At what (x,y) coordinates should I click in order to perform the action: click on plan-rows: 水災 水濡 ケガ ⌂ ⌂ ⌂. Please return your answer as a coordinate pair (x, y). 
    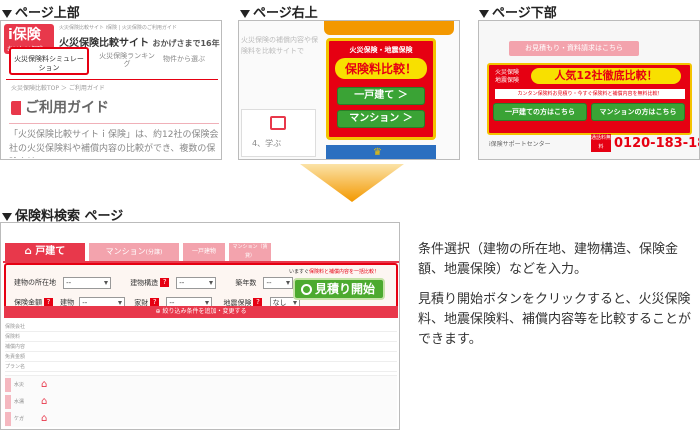
    Looking at the image, I should click on (201, 401).